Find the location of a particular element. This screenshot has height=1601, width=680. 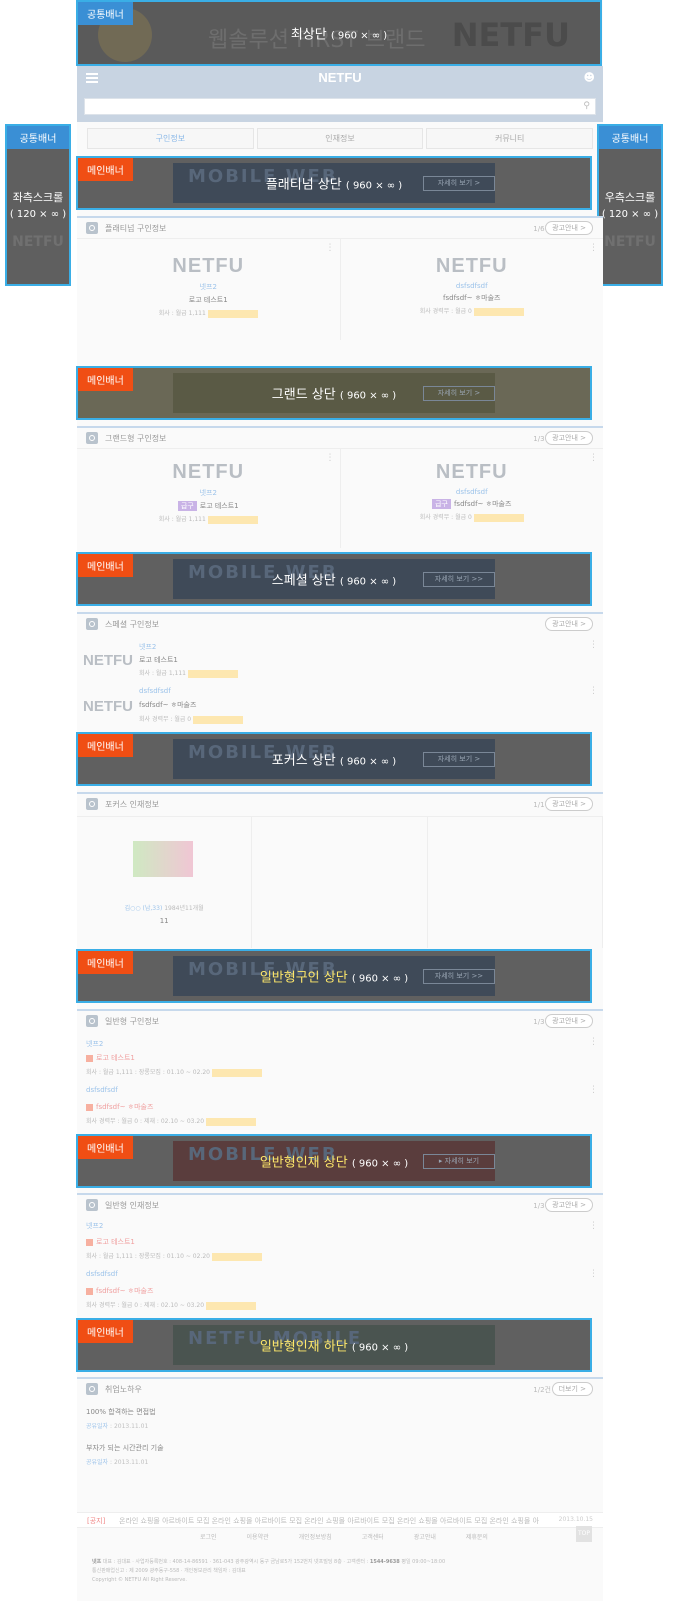

platinum-section-header: 플래티넘 구인정보 1/6건 광고안내 > is located at coordinates (340, 227).